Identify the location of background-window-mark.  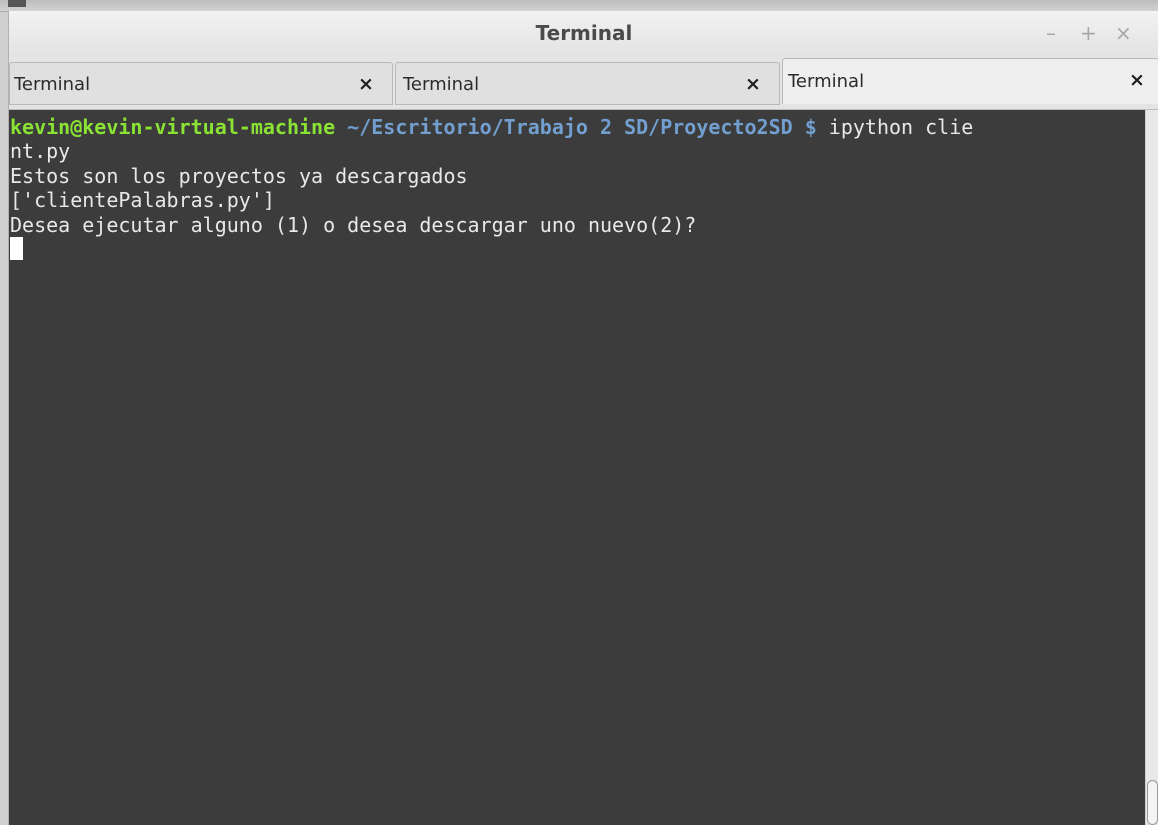
(17, 3).